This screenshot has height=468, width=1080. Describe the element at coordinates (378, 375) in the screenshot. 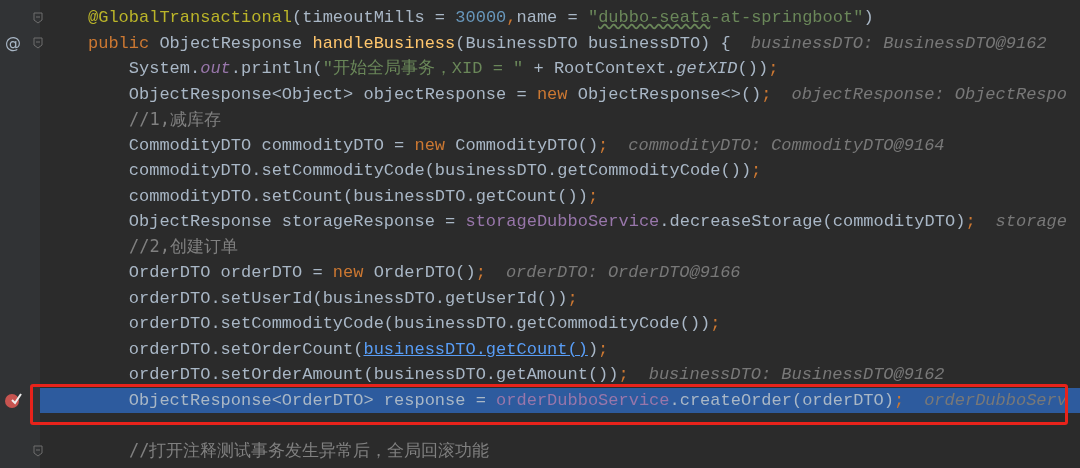

I see `code-line: orderDTO.setOrderAmount(businessDTO.getAmount());` at that location.